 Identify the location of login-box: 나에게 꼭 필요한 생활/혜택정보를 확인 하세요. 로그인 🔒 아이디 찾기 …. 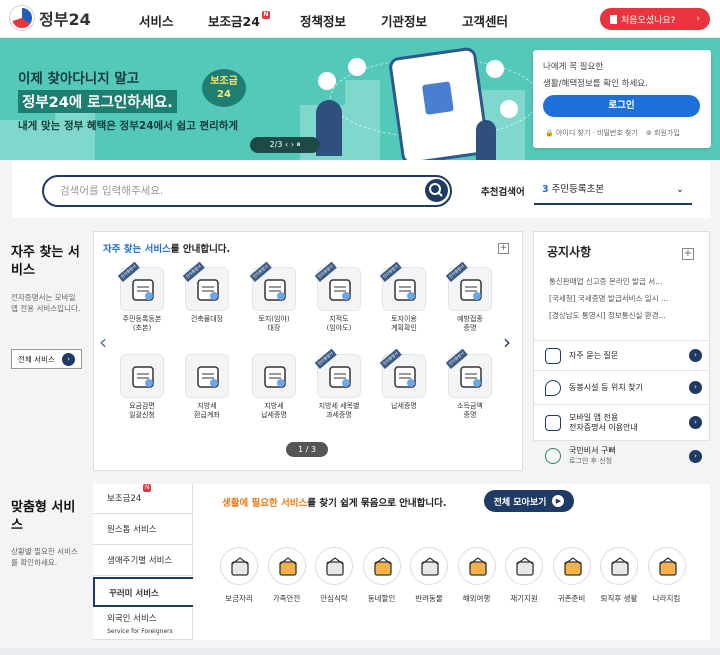
(622, 99).